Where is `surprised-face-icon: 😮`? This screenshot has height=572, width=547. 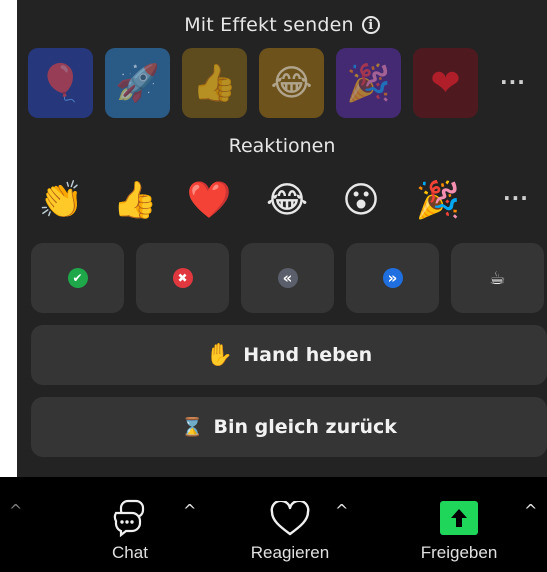 surprised-face-icon: 😮 is located at coordinates (361, 200).